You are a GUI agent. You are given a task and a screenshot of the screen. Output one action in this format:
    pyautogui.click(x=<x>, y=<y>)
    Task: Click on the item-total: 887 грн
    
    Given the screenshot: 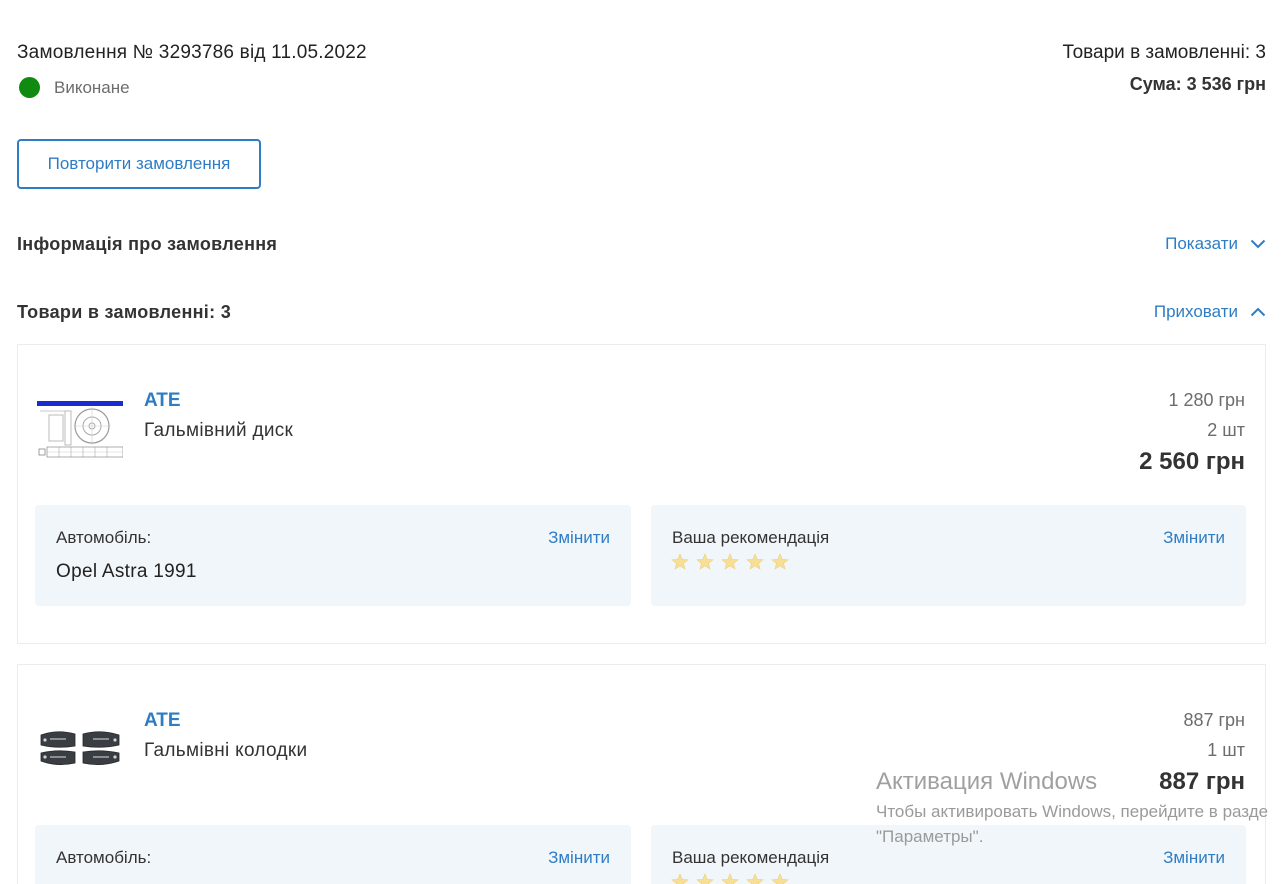 What is the action you would take?
    pyautogui.click(x=1202, y=781)
    